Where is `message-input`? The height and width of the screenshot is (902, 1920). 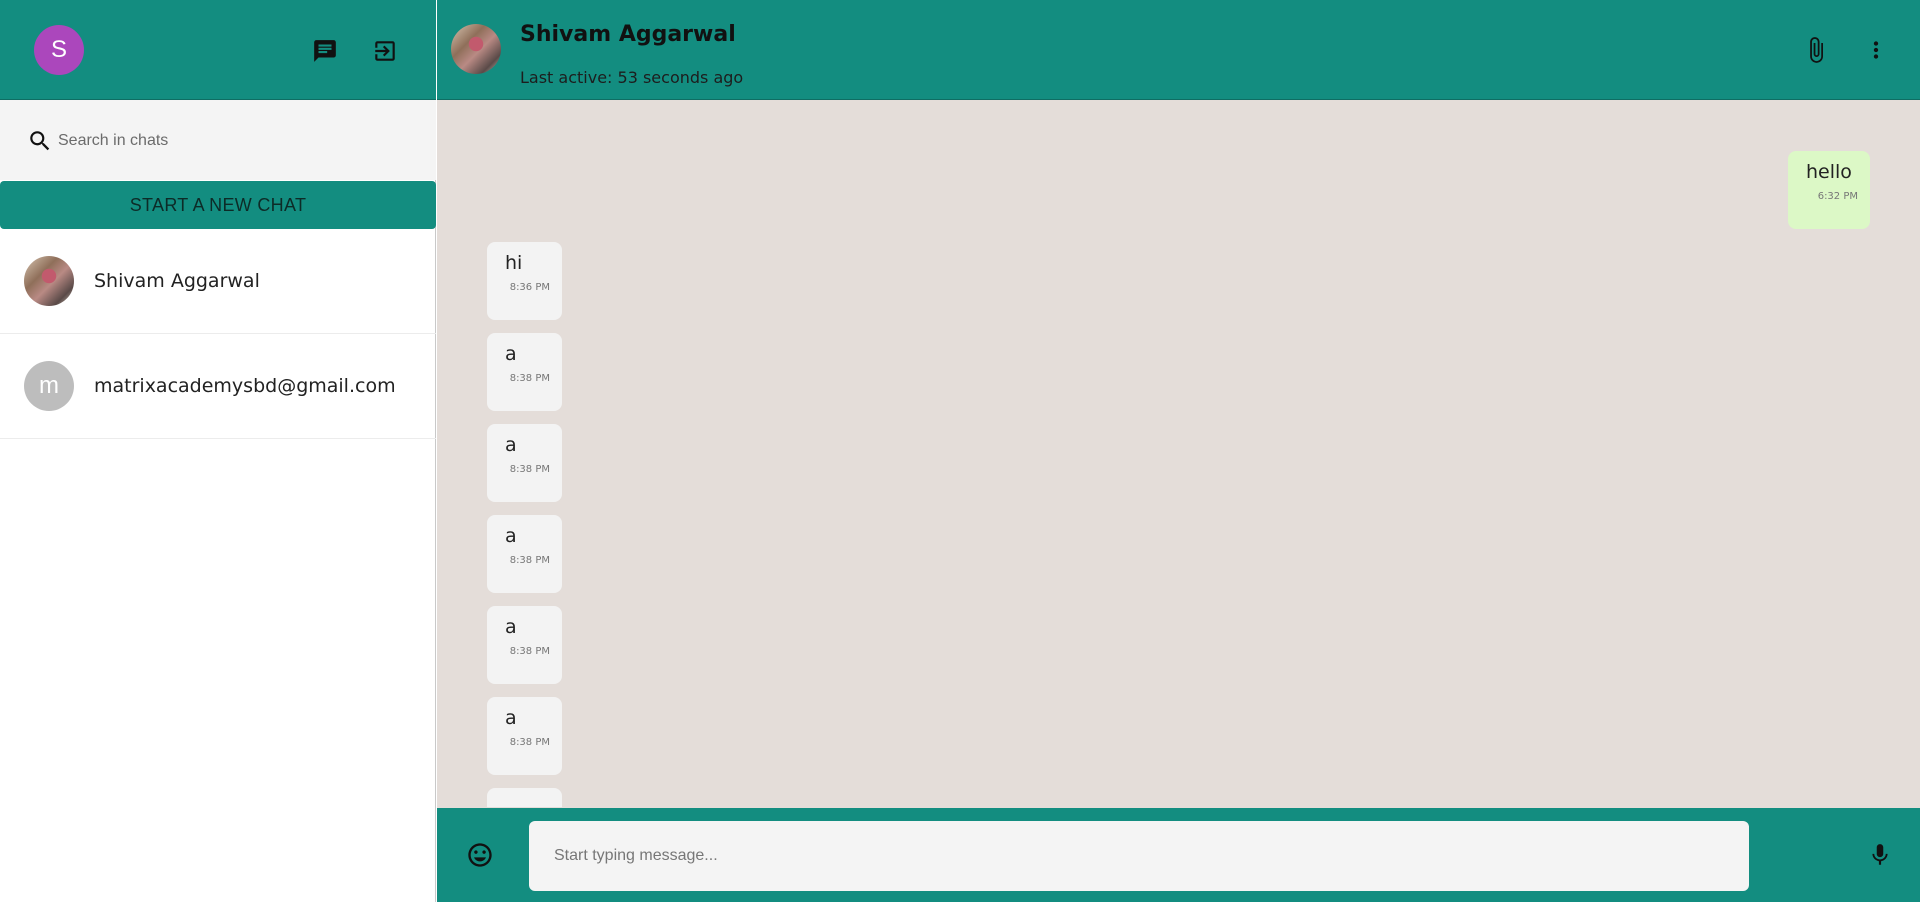
message-input is located at coordinates (1139, 856).